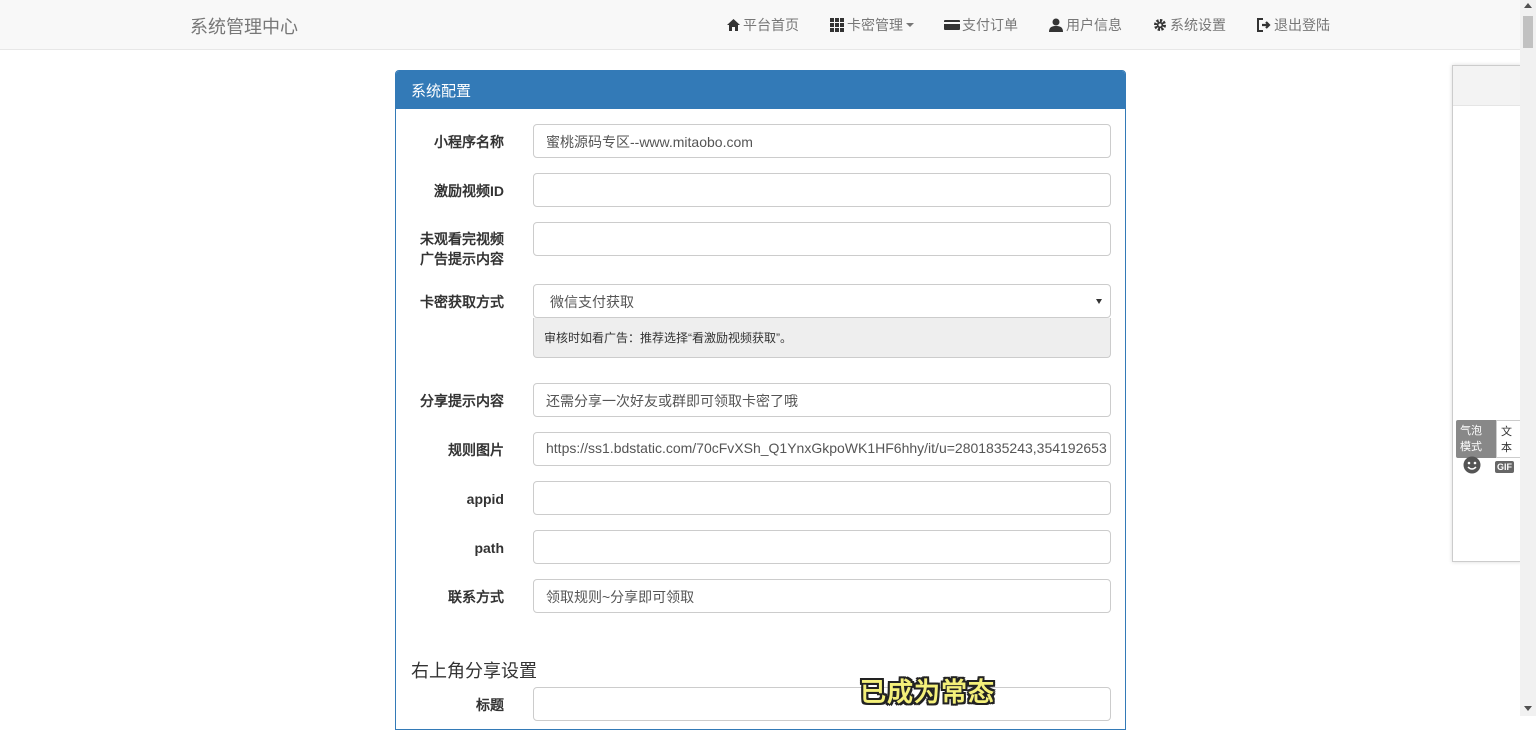  I want to click on unwatched-tip-input, so click(822, 239).